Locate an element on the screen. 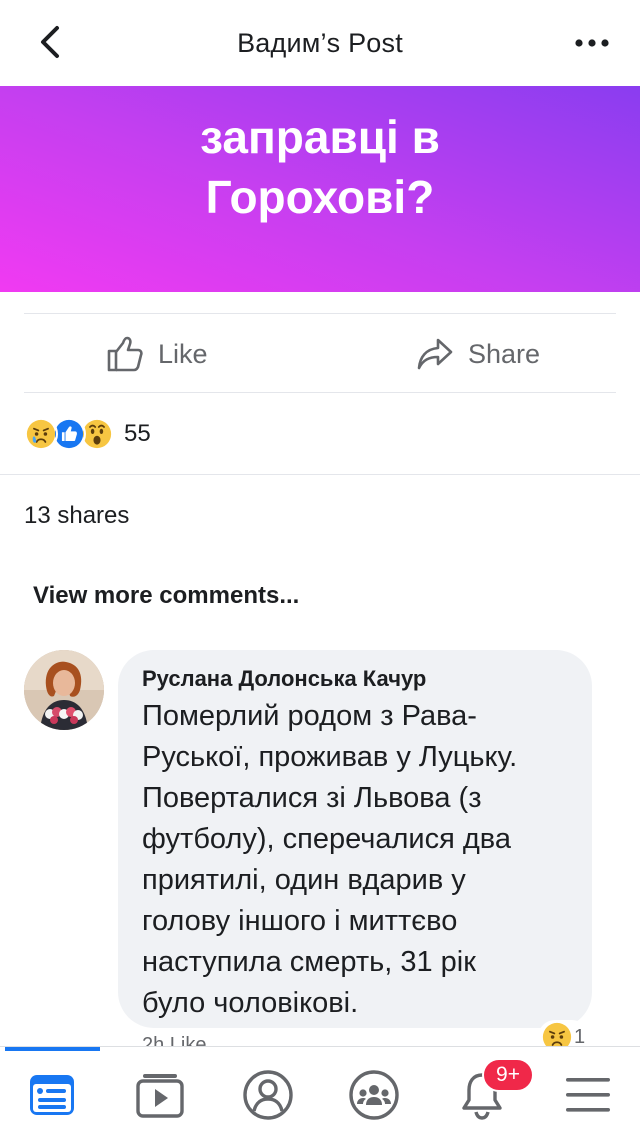 The width and height of the screenshot is (640, 1136). back-button is located at coordinates (50, 42).